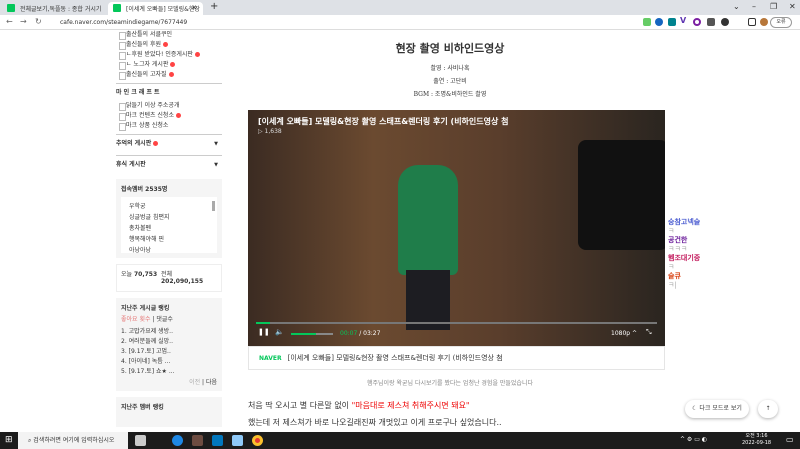 This screenshot has width=800, height=449. I want to click on taskbar-search: ⌕ 검색하려면 여기에 입력하십시오, so click(73, 440).